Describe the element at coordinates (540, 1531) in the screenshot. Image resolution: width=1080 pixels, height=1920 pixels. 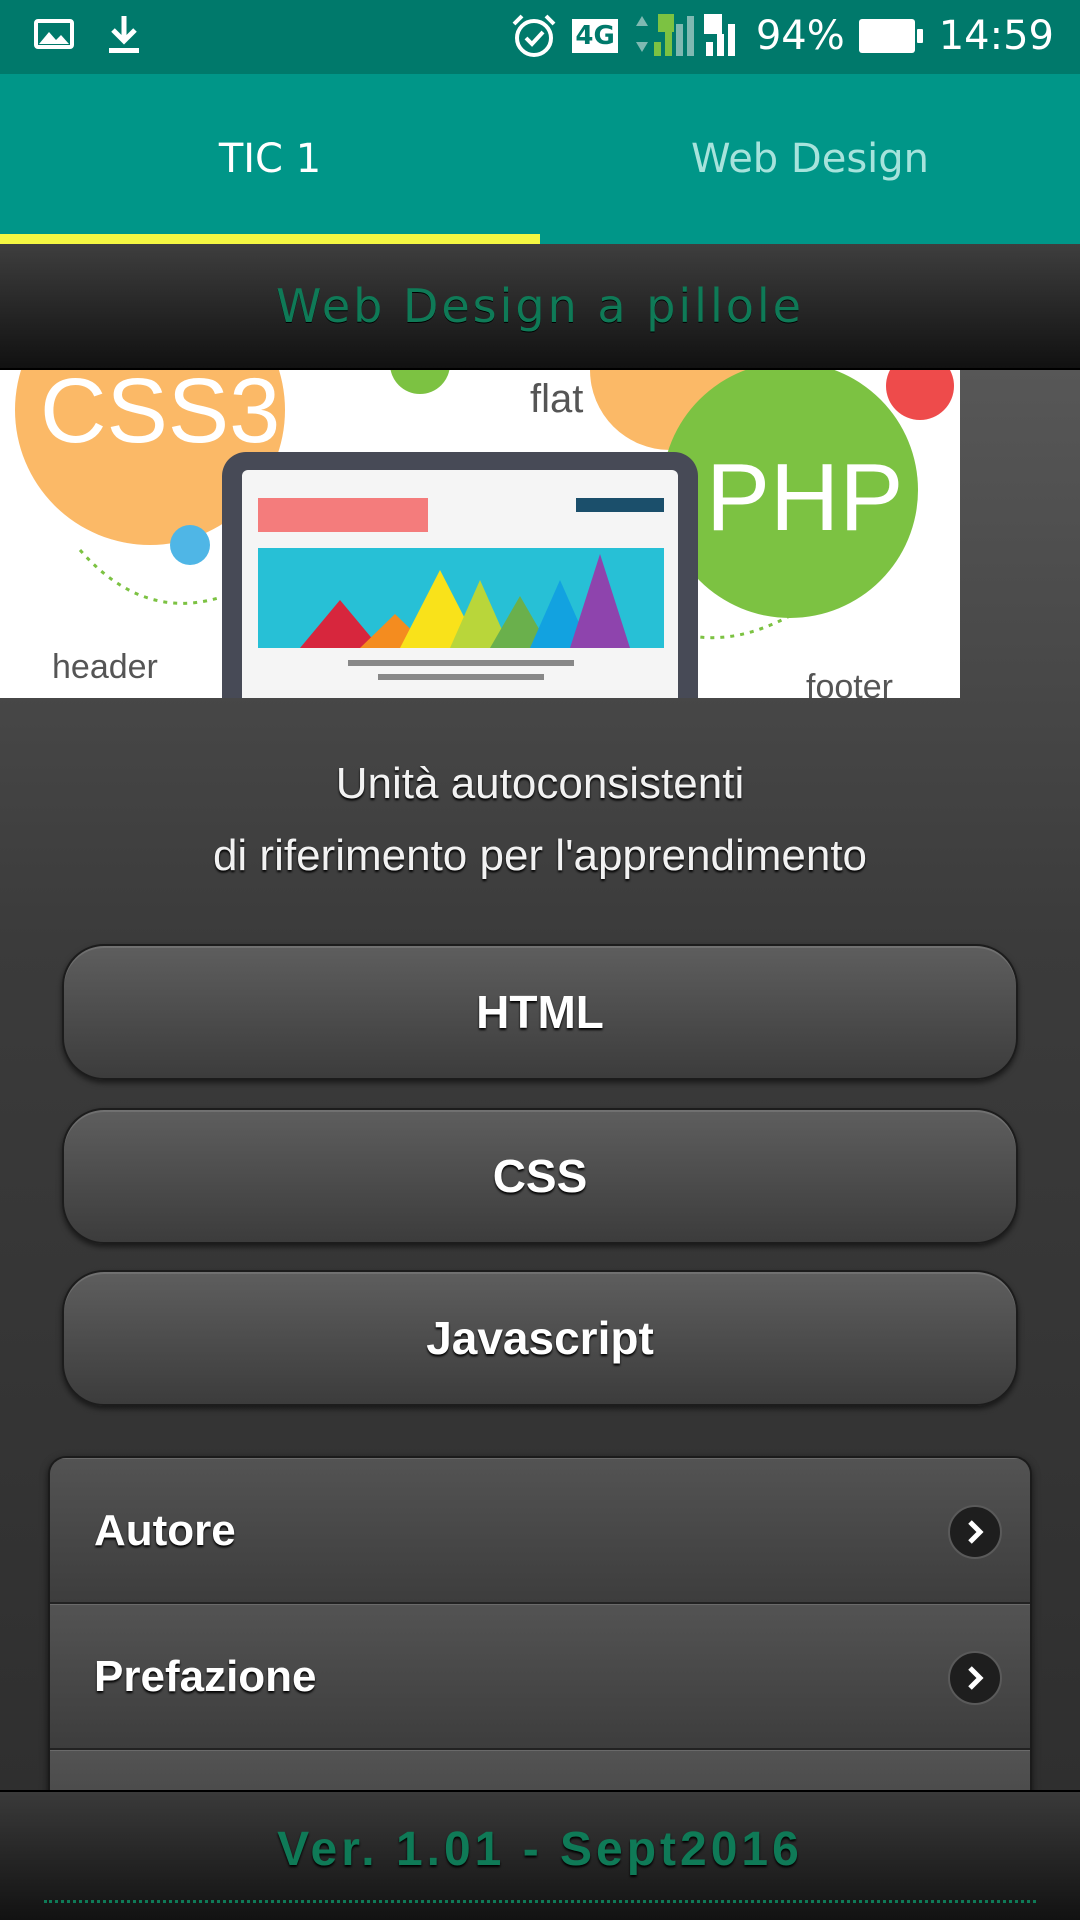
I see `list-item-autore: Autore` at that location.